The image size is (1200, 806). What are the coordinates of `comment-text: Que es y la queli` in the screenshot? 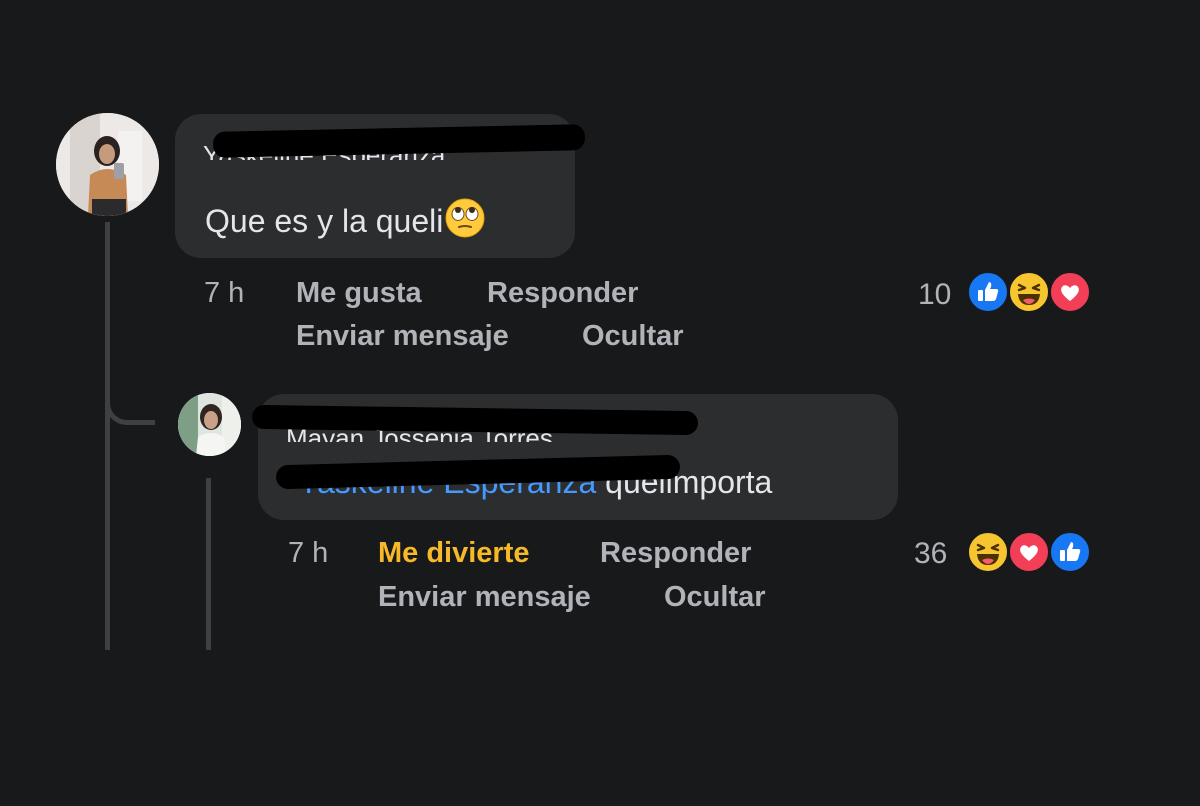 It's located at (345, 222).